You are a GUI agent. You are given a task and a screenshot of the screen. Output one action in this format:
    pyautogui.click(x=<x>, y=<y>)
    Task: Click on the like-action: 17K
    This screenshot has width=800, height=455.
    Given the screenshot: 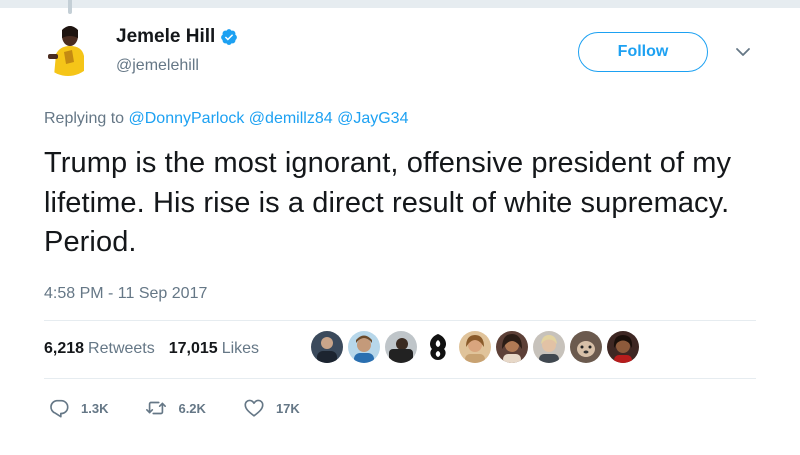 What is the action you would take?
    pyautogui.click(x=271, y=408)
    